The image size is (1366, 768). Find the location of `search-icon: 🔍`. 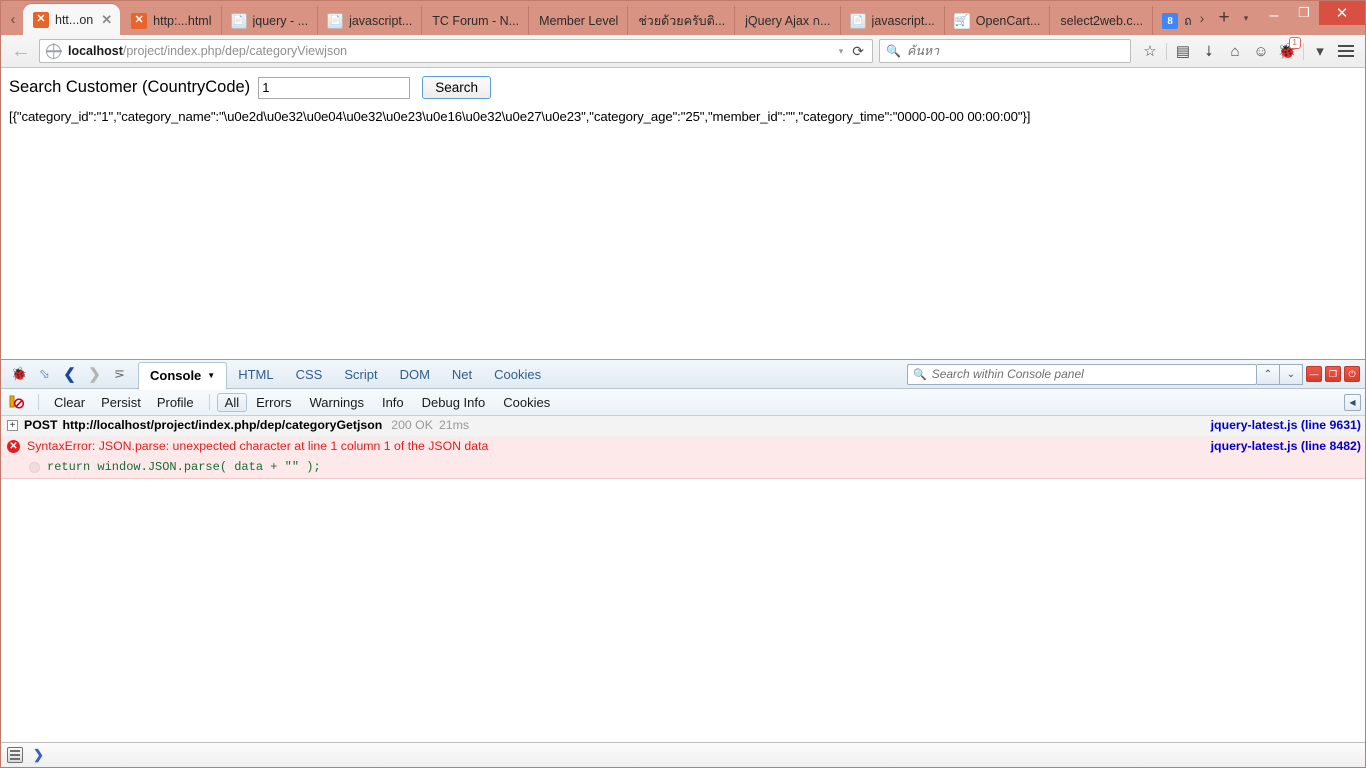

search-icon: 🔍 is located at coordinates (893, 51).